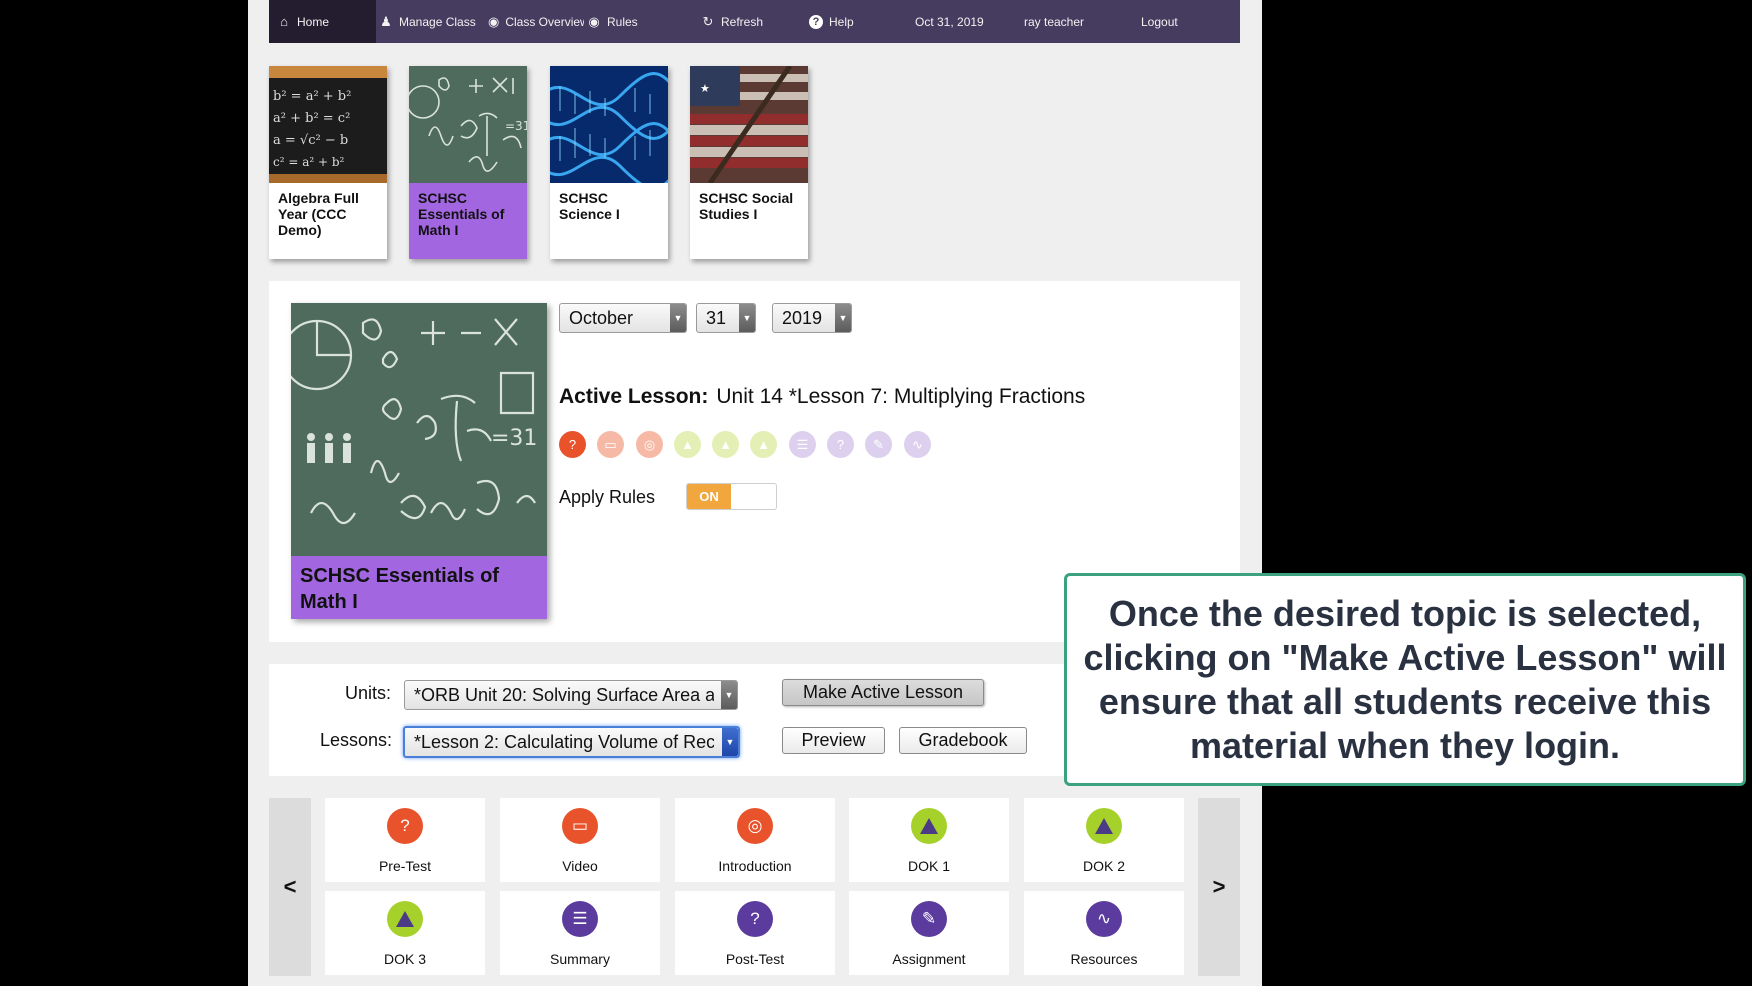  What do you see at coordinates (494, 21) in the screenshot?
I see `user-circle-icon: ◉` at bounding box center [494, 21].